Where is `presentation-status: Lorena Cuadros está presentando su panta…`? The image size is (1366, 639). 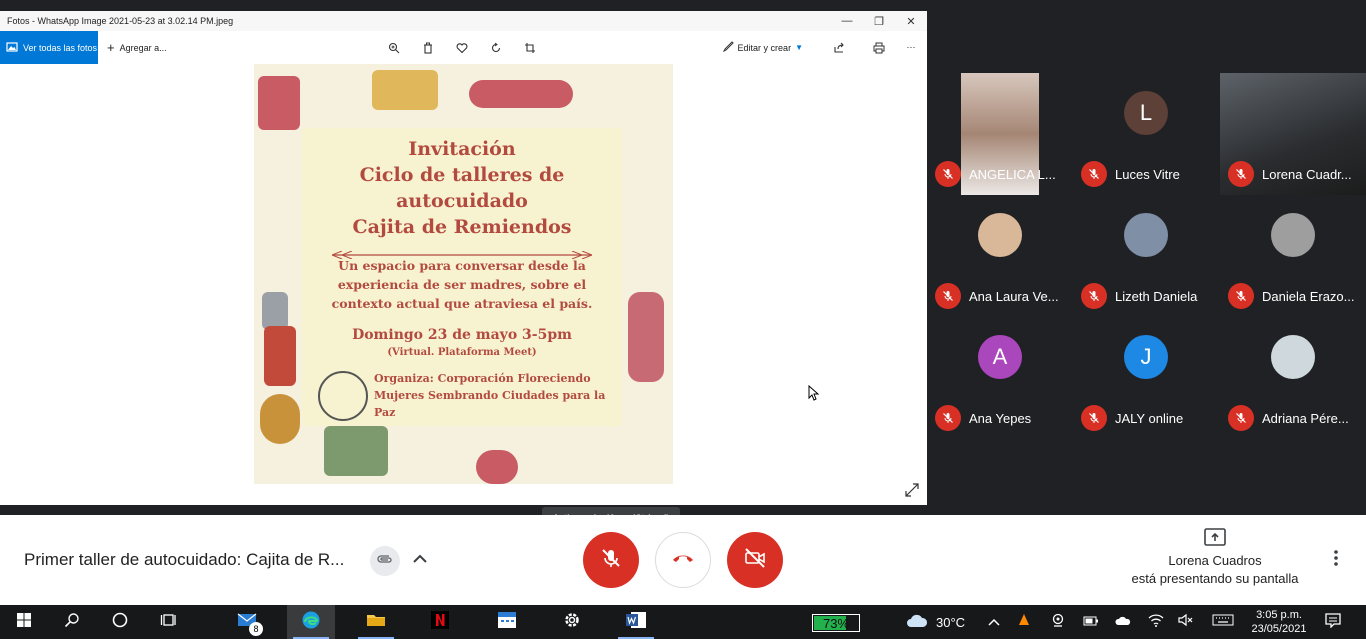 presentation-status: Lorena Cuadros está presentando su panta… is located at coordinates (1215, 558).